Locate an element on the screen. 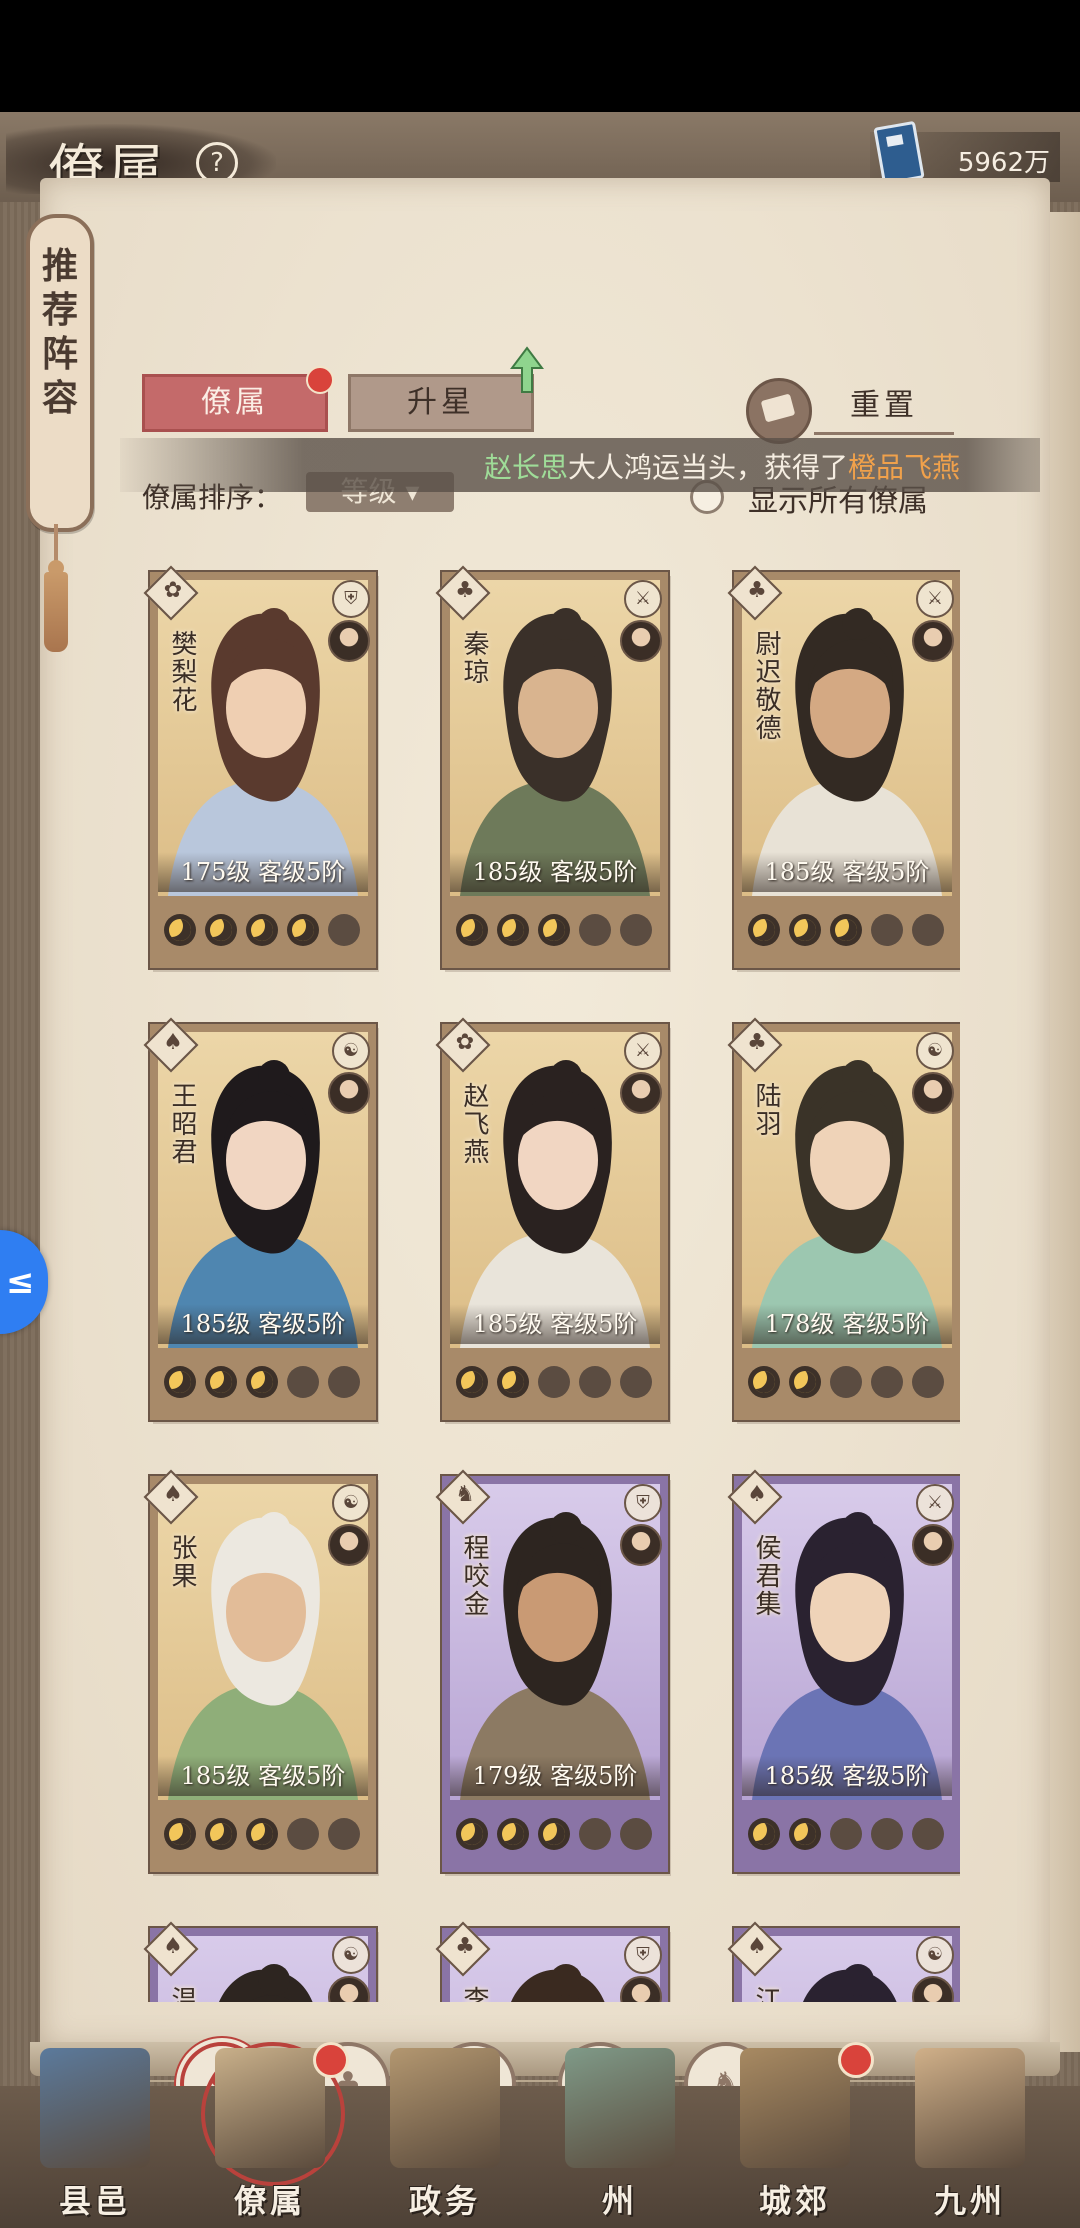  nav-item: 城郊 is located at coordinates (797, 2135).